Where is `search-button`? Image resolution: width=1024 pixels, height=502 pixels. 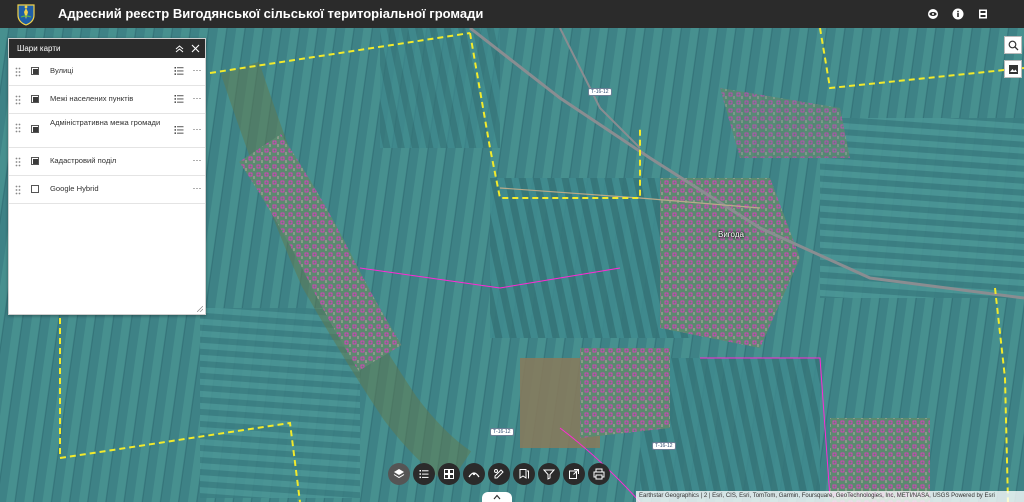
search-button is located at coordinates (1013, 45).